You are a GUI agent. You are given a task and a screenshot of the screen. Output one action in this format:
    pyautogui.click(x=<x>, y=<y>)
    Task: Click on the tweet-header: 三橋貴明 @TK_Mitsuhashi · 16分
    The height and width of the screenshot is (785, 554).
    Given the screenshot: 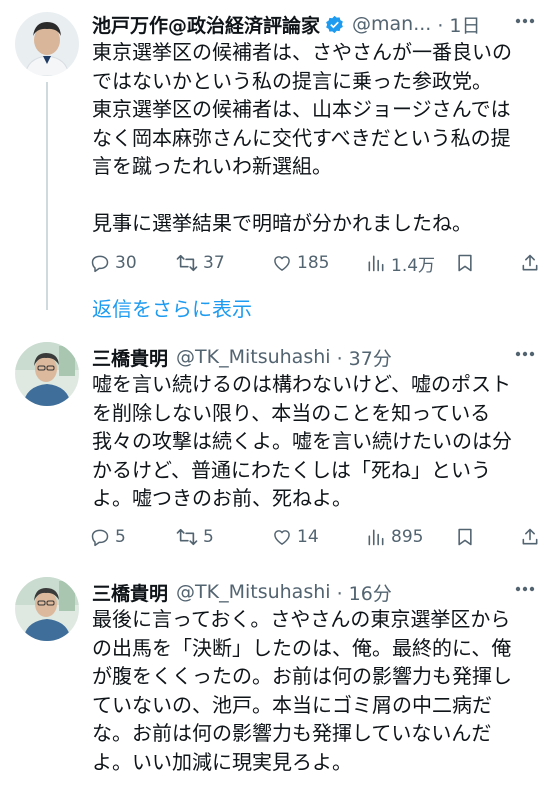 What is the action you would take?
    pyautogui.click(x=316, y=592)
    